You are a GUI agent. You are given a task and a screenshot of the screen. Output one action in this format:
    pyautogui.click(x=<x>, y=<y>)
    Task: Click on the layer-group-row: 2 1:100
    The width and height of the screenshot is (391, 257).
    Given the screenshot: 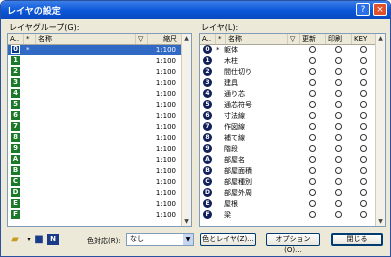 What is the action you would take?
    pyautogui.click(x=95, y=72)
    